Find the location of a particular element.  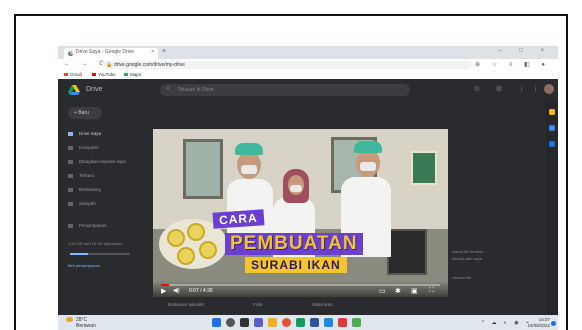

notification-icon is located at coordinates (553, 323).